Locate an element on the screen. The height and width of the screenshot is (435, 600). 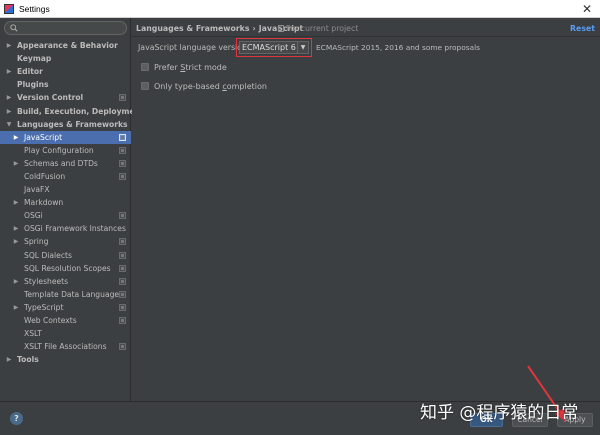
sidebar-item-label: XSLT is located at coordinates (33, 334).